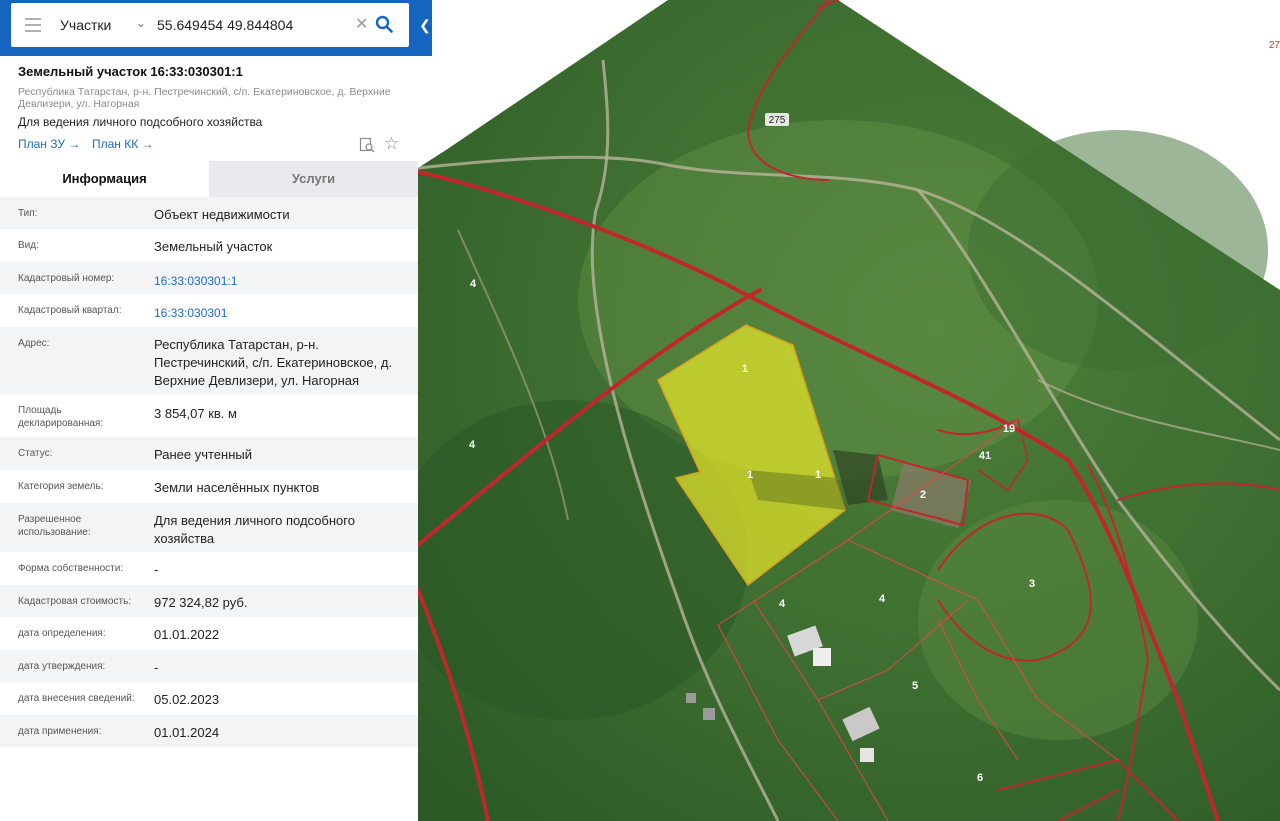 This screenshot has width=1280, height=821. What do you see at coordinates (28, 245) in the screenshot?
I see `info-label: Вид:` at bounding box center [28, 245].